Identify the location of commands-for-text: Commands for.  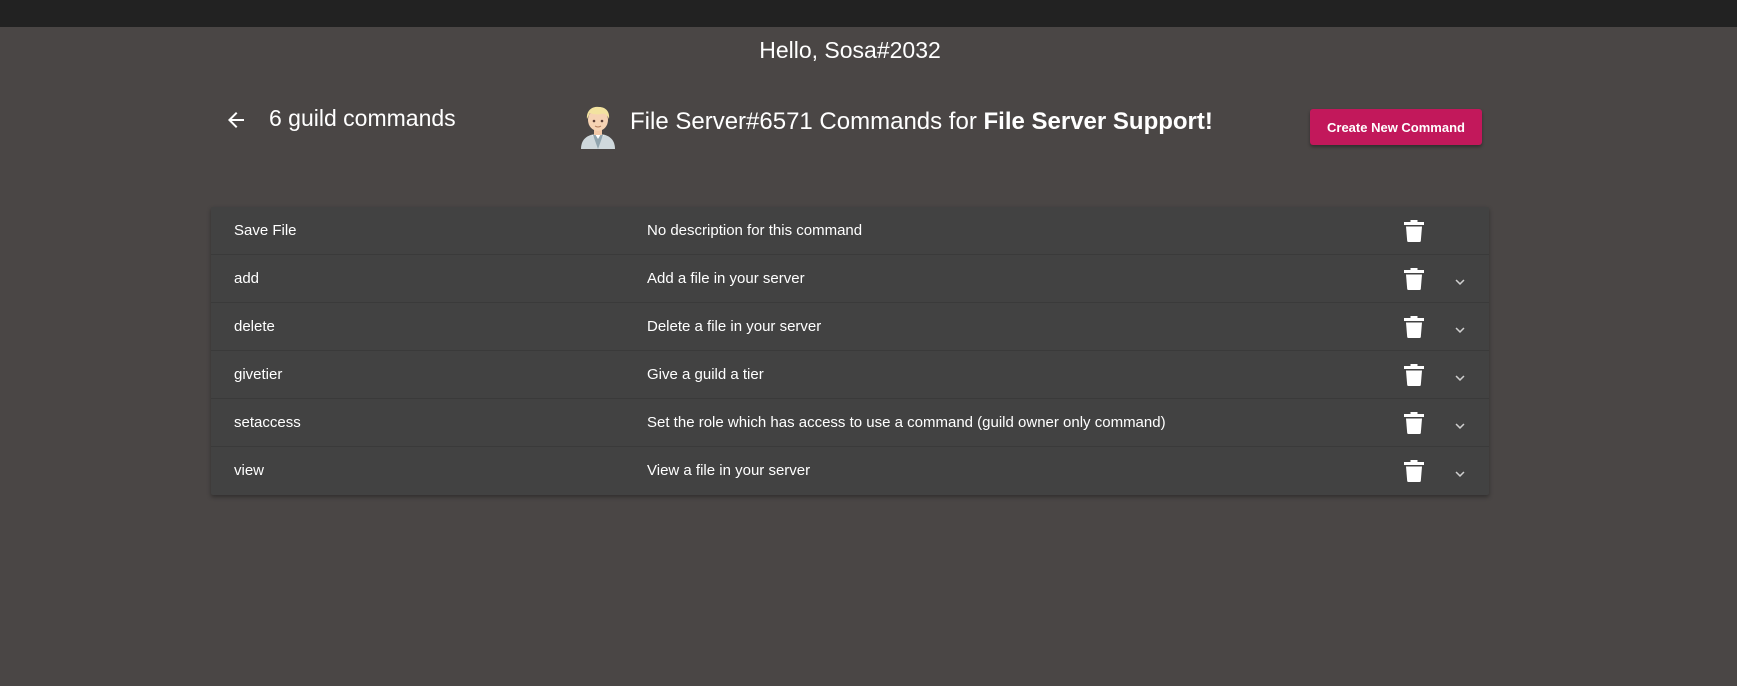
(898, 121).